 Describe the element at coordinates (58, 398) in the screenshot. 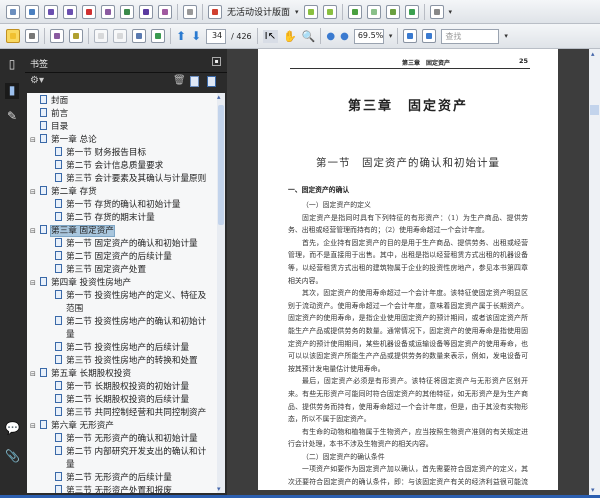

I see `bookmark-icon` at that location.